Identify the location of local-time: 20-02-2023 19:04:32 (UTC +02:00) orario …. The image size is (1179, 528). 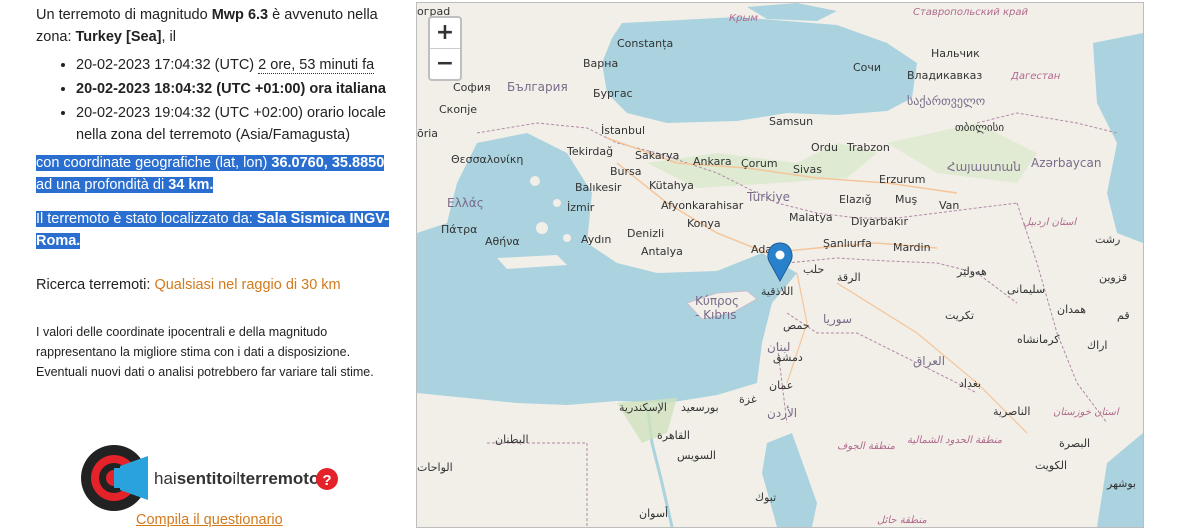
(231, 124).